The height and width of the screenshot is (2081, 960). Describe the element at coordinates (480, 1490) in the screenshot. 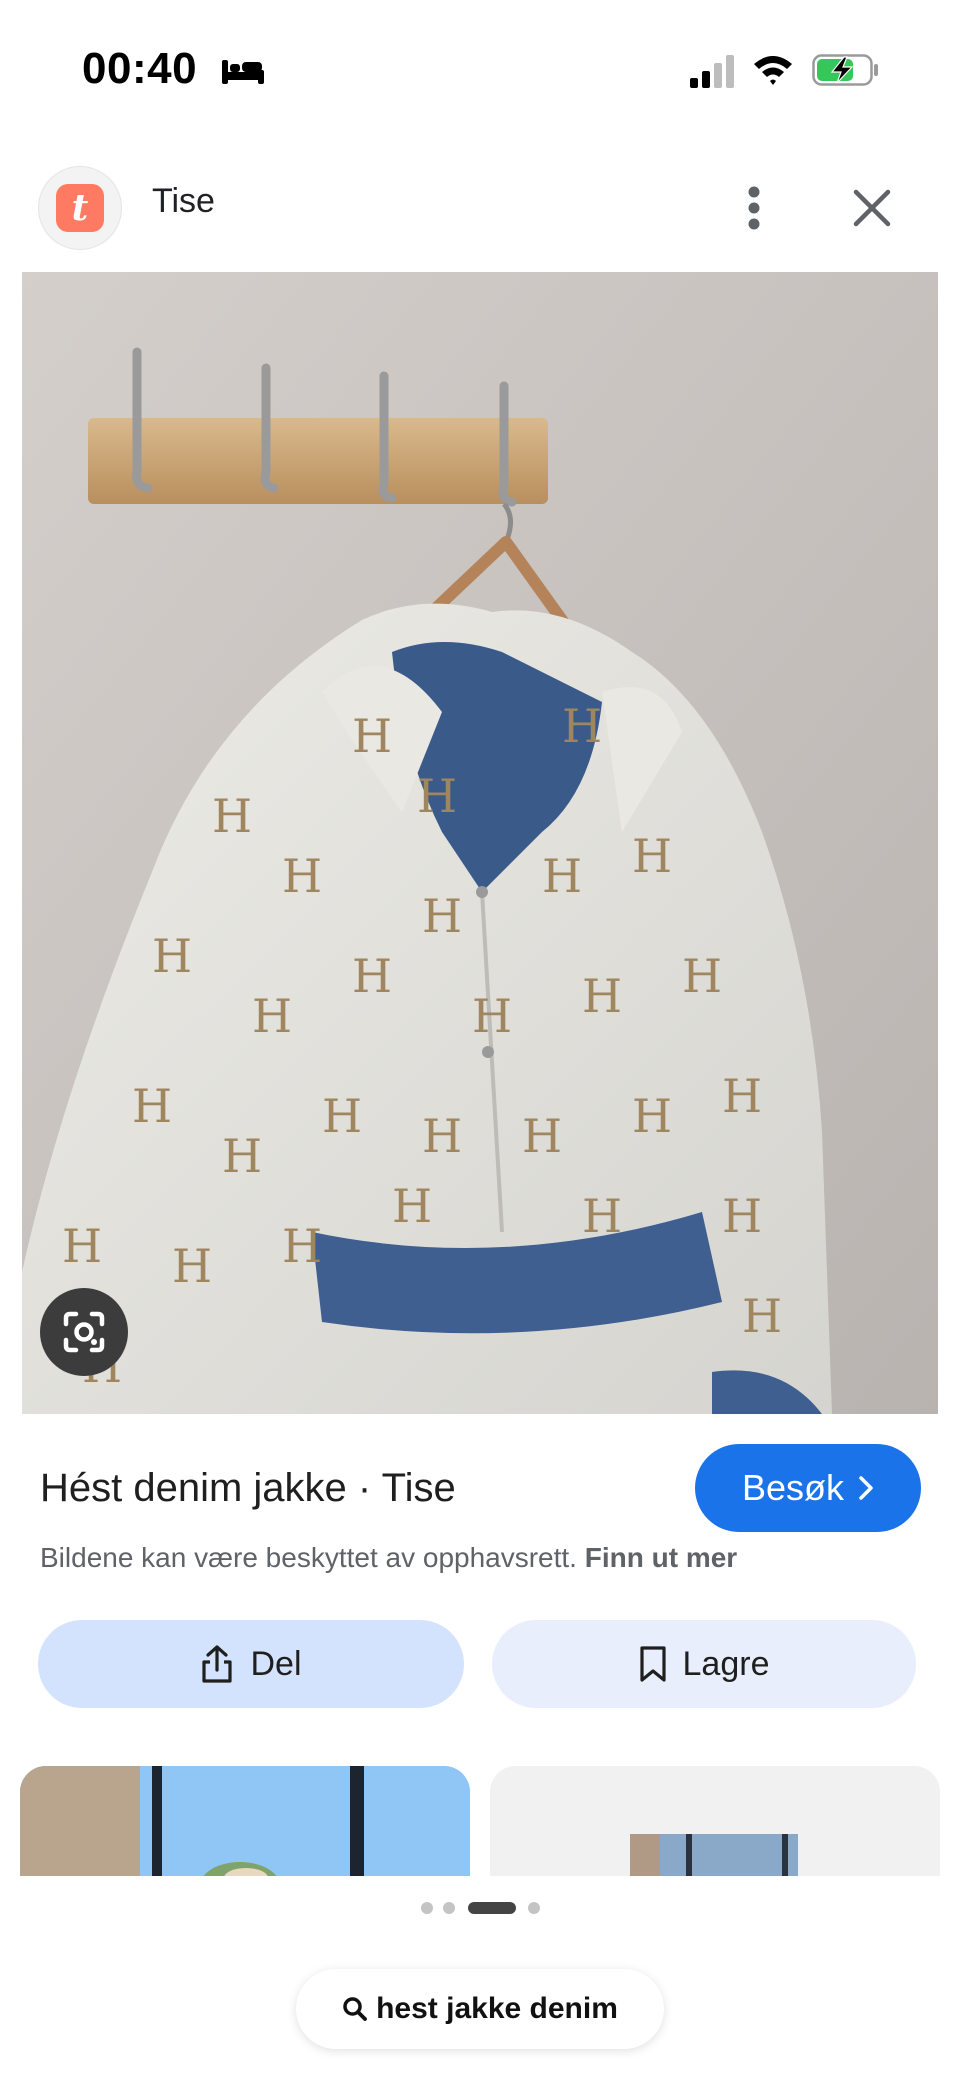

I see `result-title-row: Hést denim jakke · Tise Besøk` at that location.